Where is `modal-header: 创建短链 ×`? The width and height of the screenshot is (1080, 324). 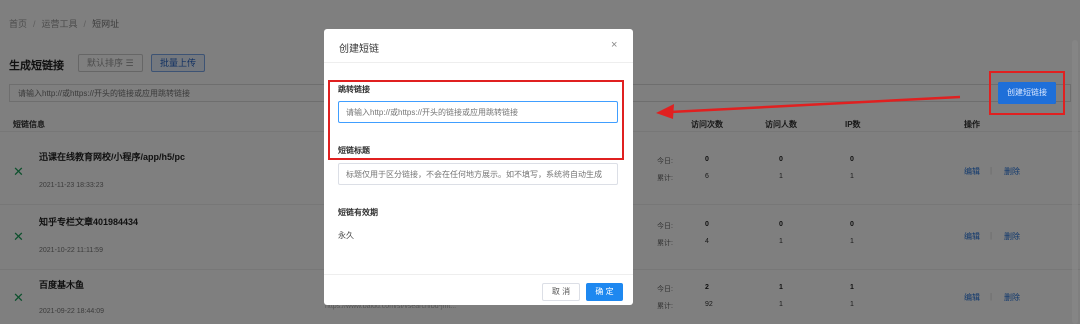
modal-header: 创建短链 × is located at coordinates (478, 46).